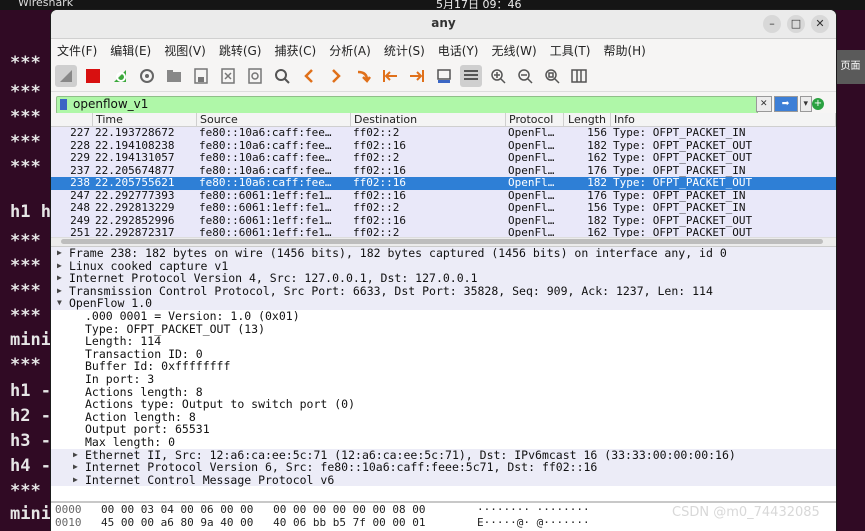  I want to click on col-destination-header: Destination, so click(428, 119).